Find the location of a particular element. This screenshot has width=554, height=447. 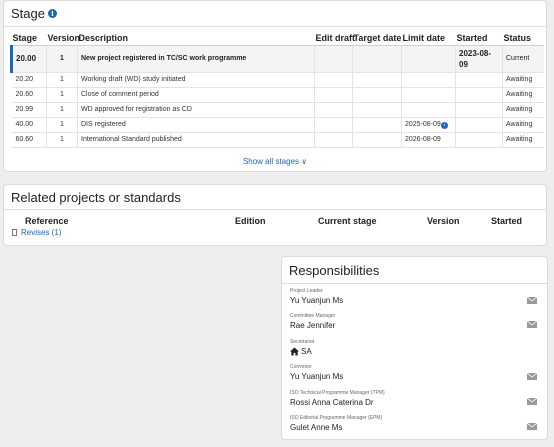

stage-code: 20.99 is located at coordinates (29, 110).